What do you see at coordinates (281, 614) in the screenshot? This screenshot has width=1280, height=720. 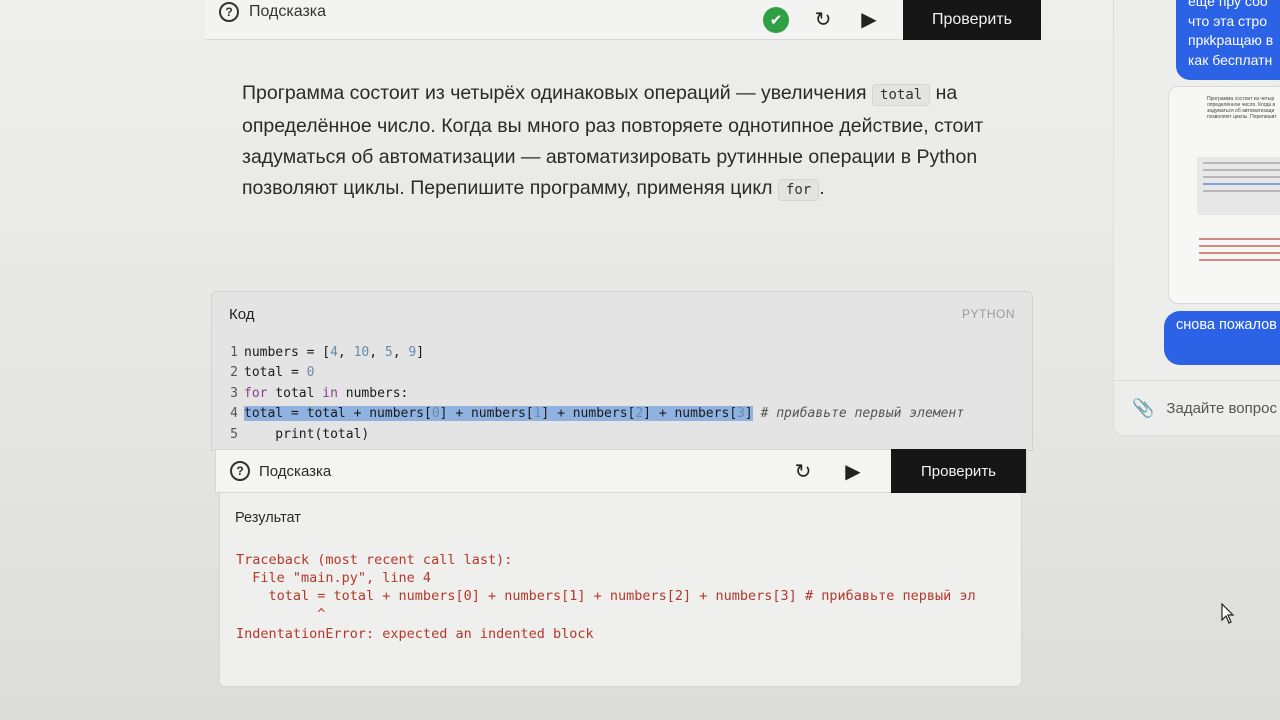 I see `result-line: ^` at bounding box center [281, 614].